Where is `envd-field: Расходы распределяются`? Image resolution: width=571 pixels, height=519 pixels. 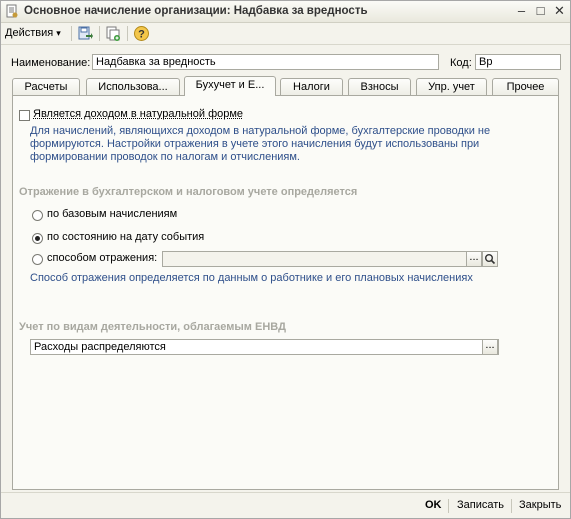
envd-field: Расходы распределяются is located at coordinates (264, 347).